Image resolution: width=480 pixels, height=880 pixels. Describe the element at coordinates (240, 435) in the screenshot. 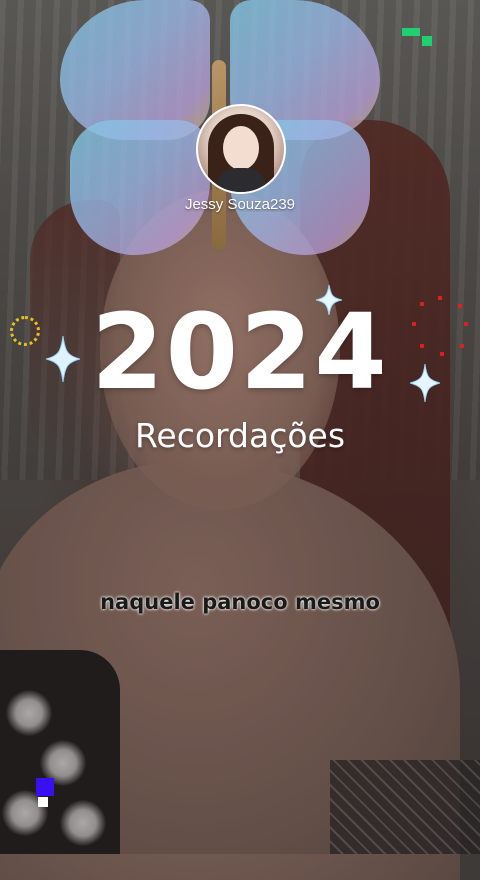

I see `memories-subtitle: Recordações` at that location.